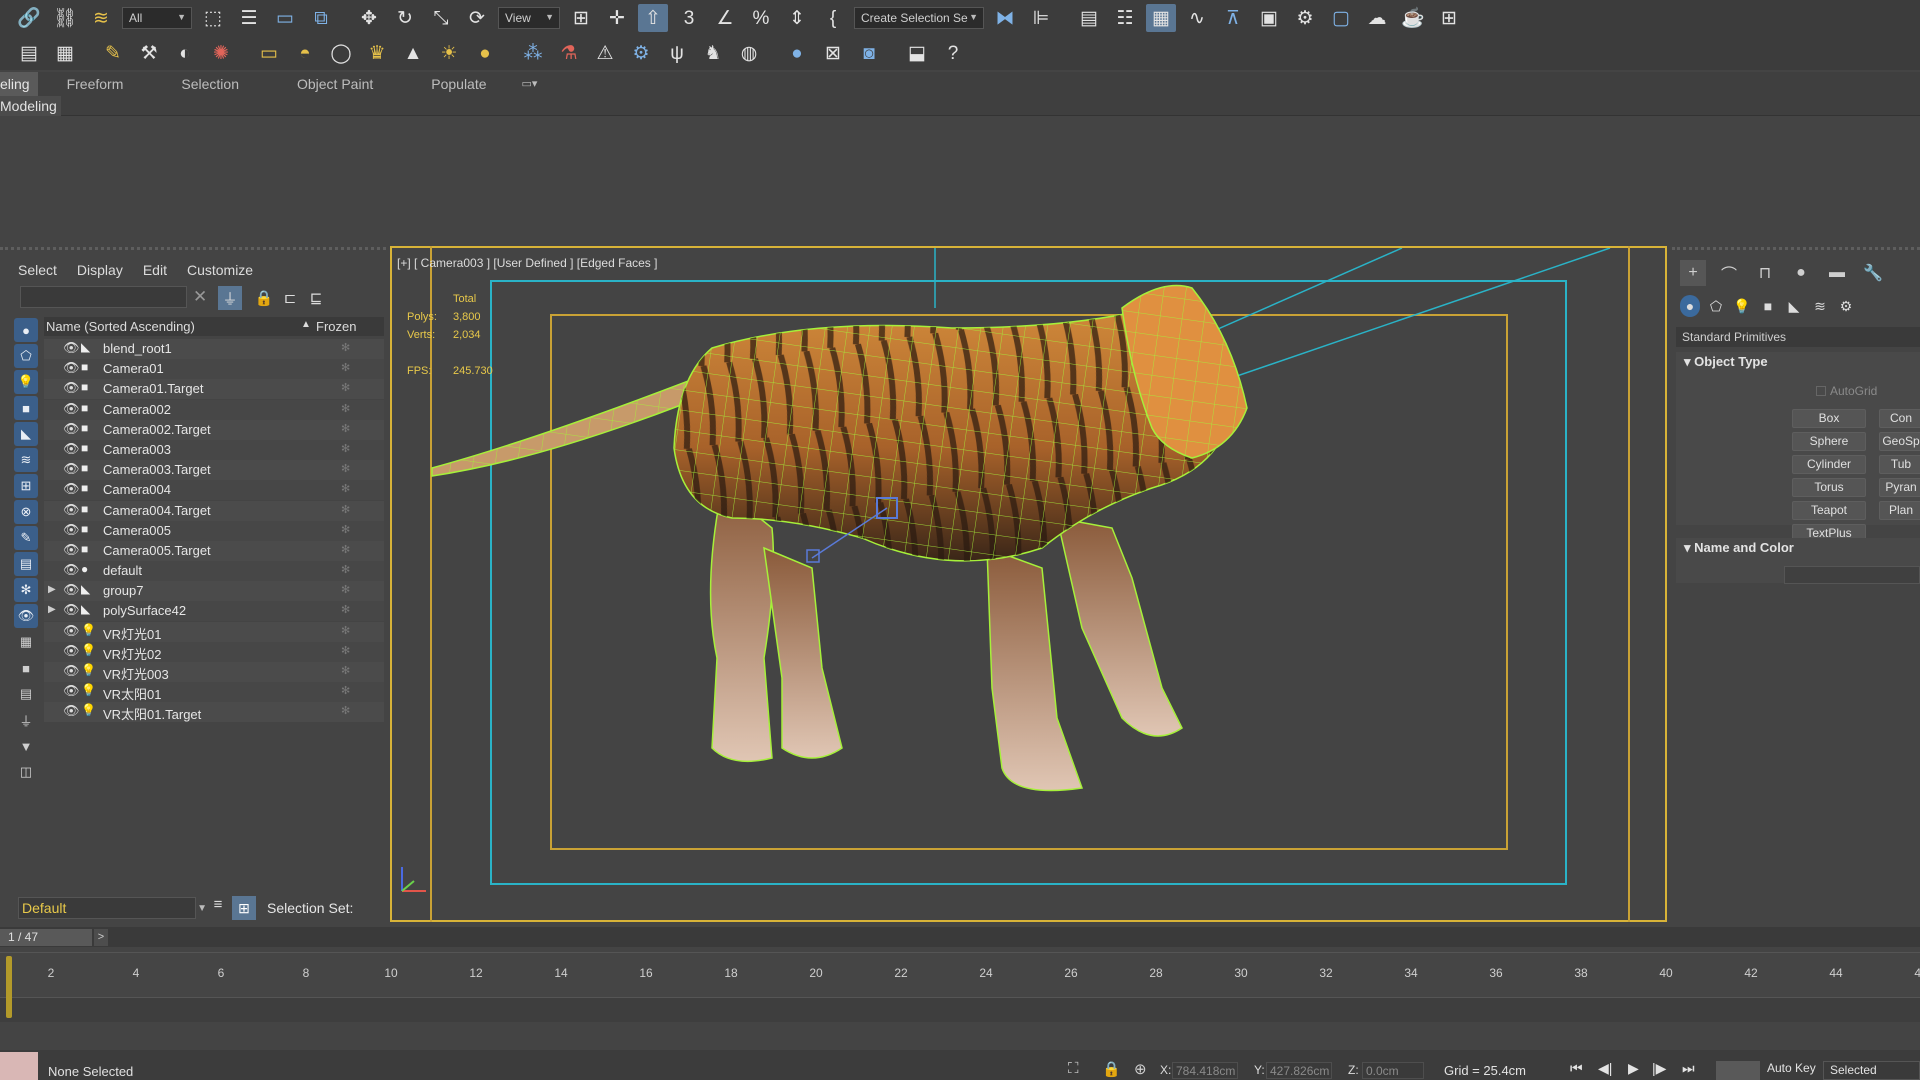 The width and height of the screenshot is (1920, 1080). I want to click on xrefs-filter-icon: ⊗, so click(26, 512).